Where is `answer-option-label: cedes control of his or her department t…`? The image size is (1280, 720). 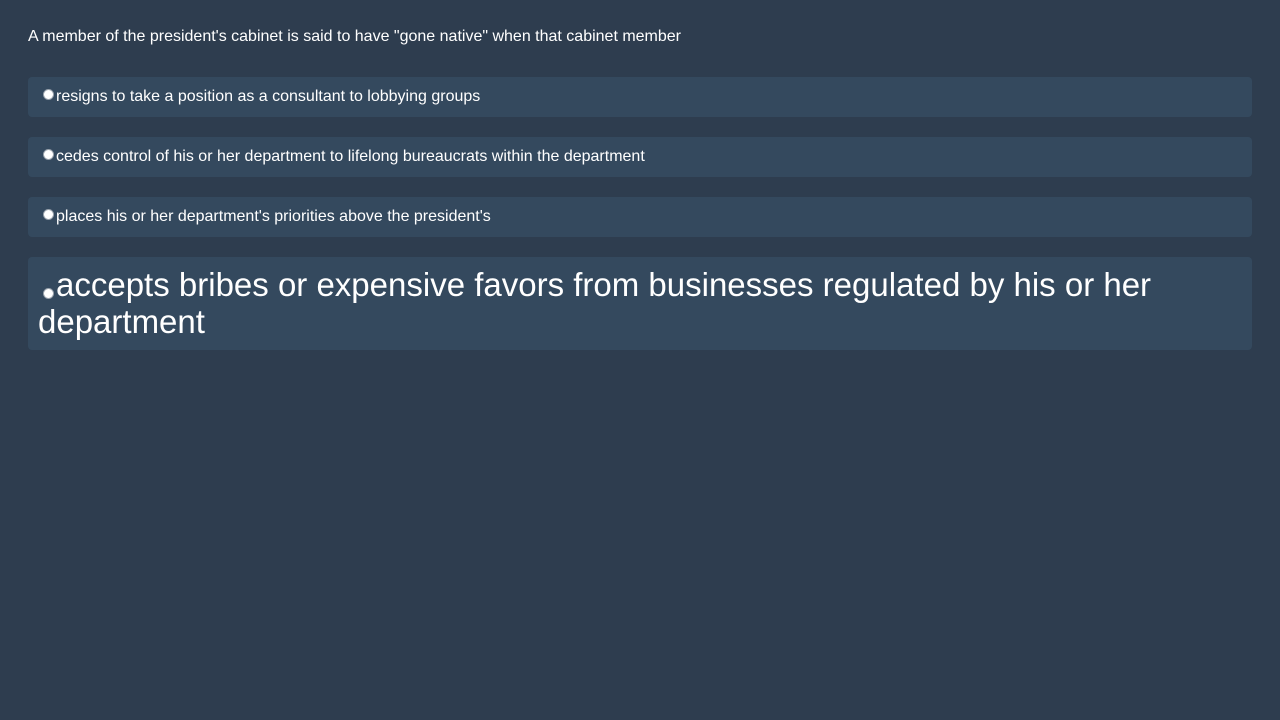
answer-option-label: cedes control of his or her department t… is located at coordinates (350, 156).